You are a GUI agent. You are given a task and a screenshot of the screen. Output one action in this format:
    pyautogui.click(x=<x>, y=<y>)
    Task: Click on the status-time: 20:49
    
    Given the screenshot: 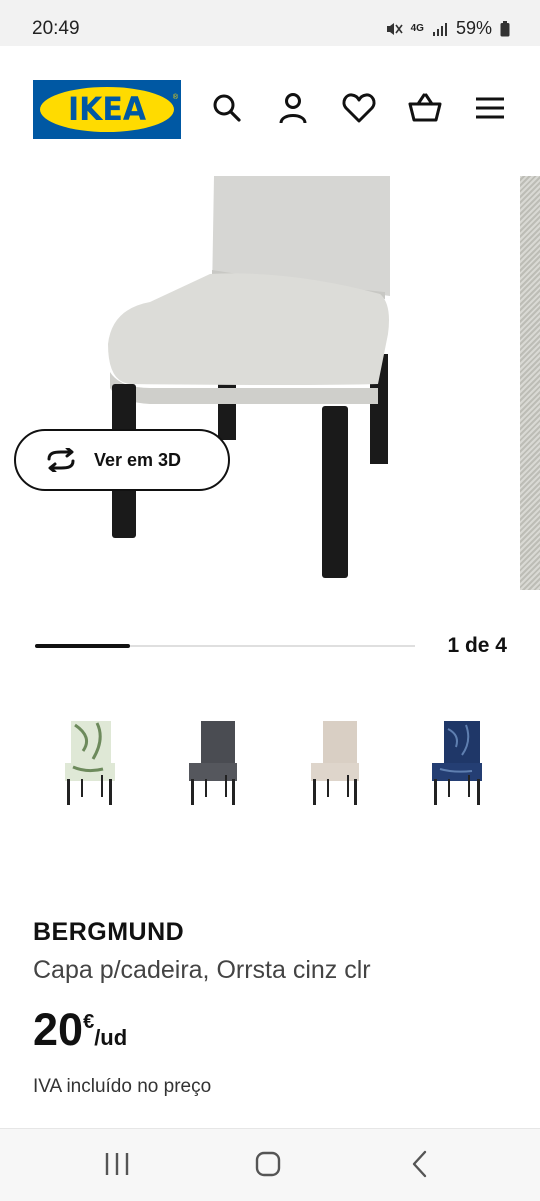 What is the action you would take?
    pyautogui.click(x=56, y=28)
    